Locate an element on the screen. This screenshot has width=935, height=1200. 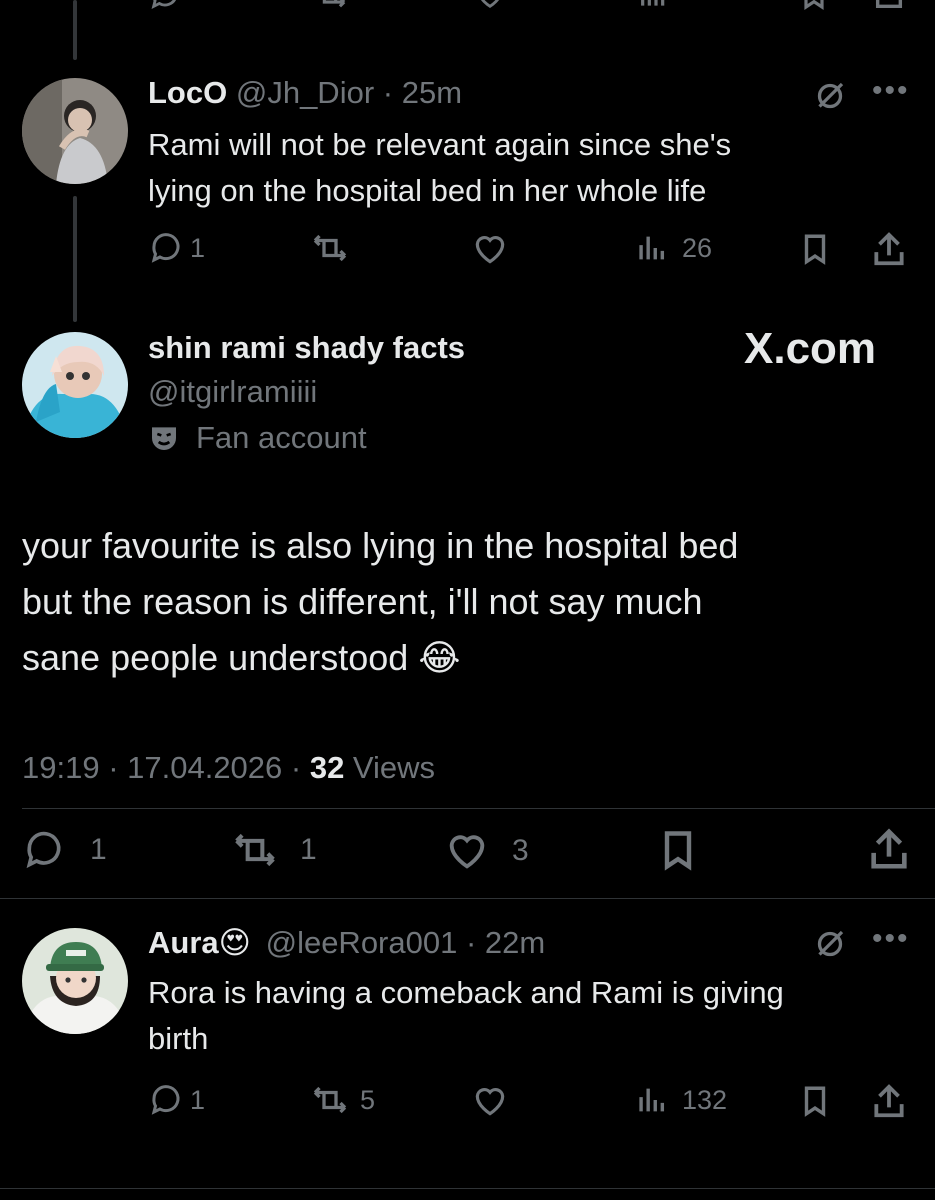
divider-main is located at coordinates (467, 898).